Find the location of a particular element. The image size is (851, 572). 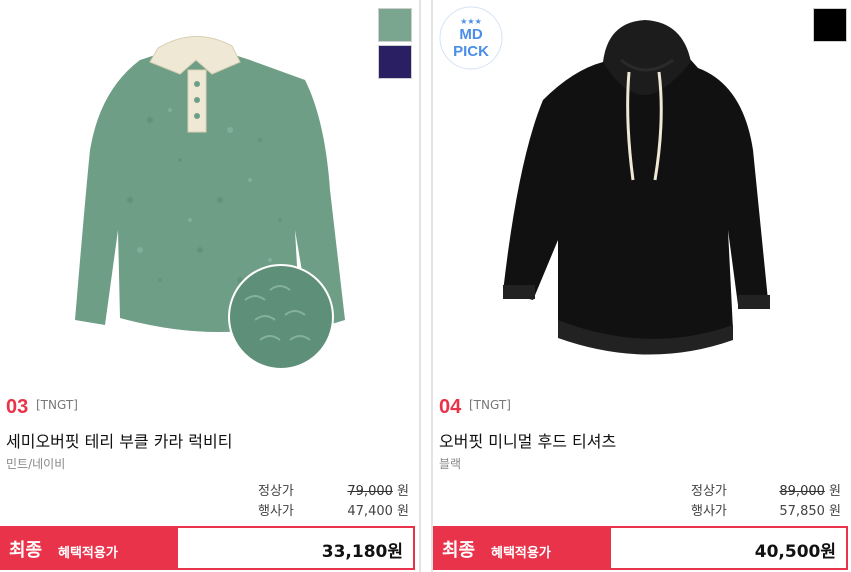

final-price-bar: 최종 혜택적용가 40,500원 is located at coordinates (640, 548).